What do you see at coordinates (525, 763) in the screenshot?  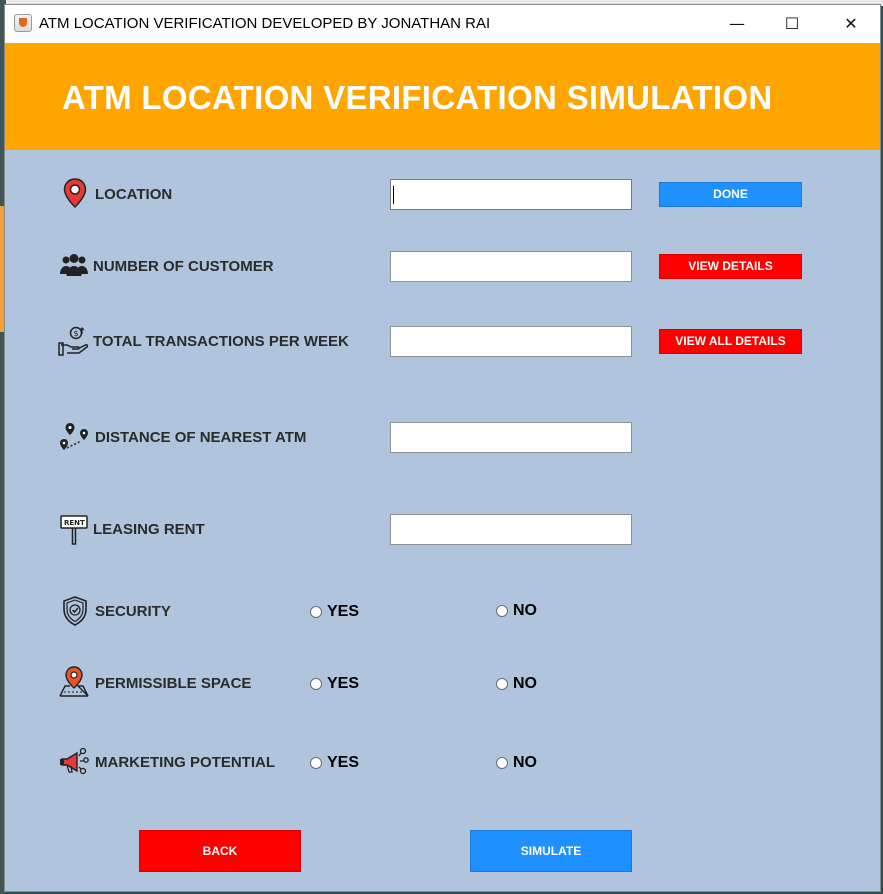 I see `marketing-no-label: NO` at bounding box center [525, 763].